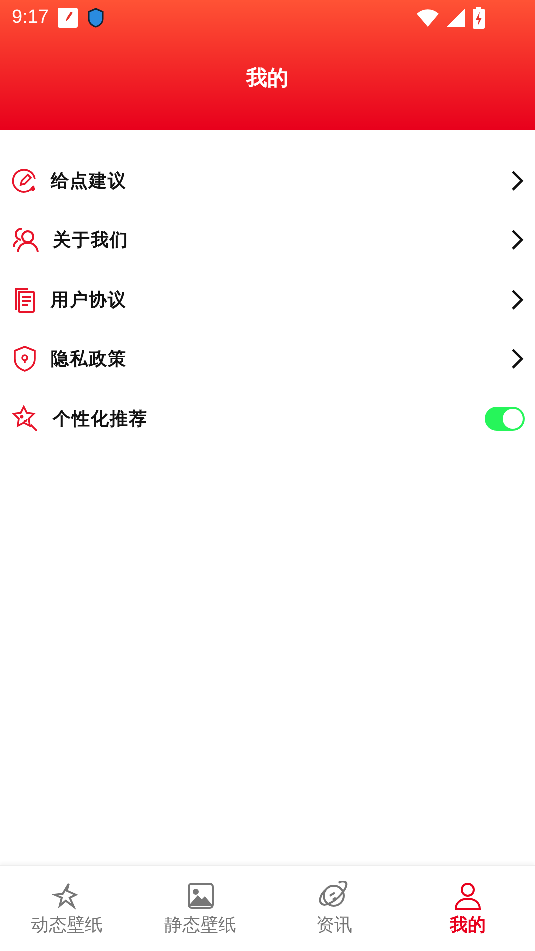  I want to click on document-icon, so click(25, 300).